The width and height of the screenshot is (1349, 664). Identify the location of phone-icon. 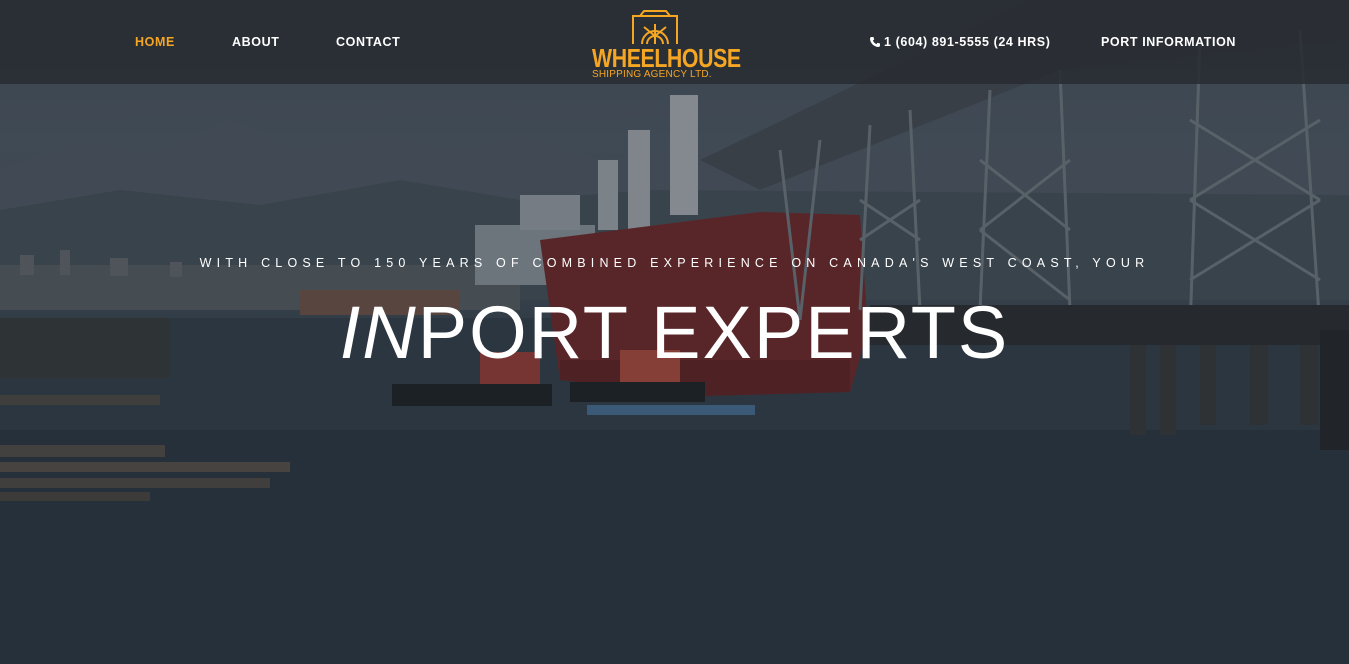
(875, 42).